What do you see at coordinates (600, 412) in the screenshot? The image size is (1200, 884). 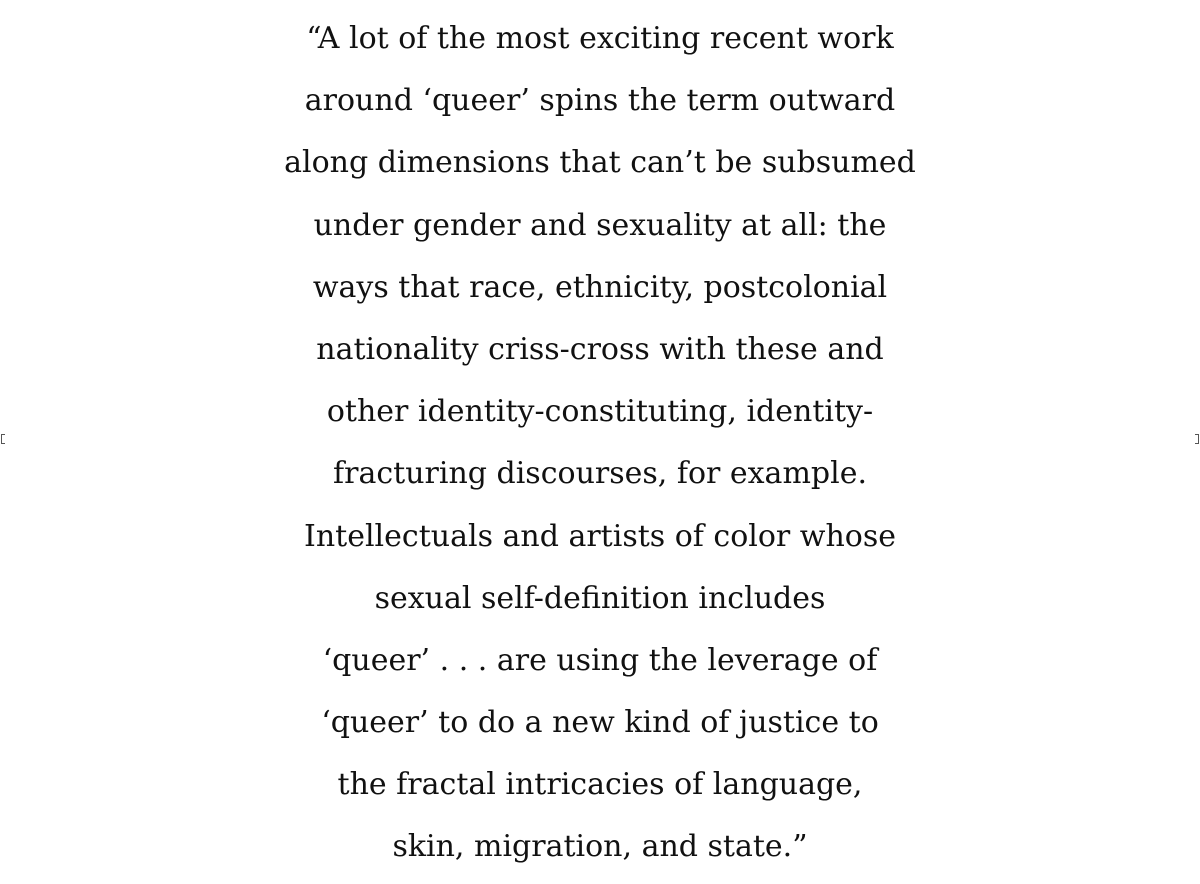 I see `quote-line-7: other identity-constituting, identity-` at bounding box center [600, 412].